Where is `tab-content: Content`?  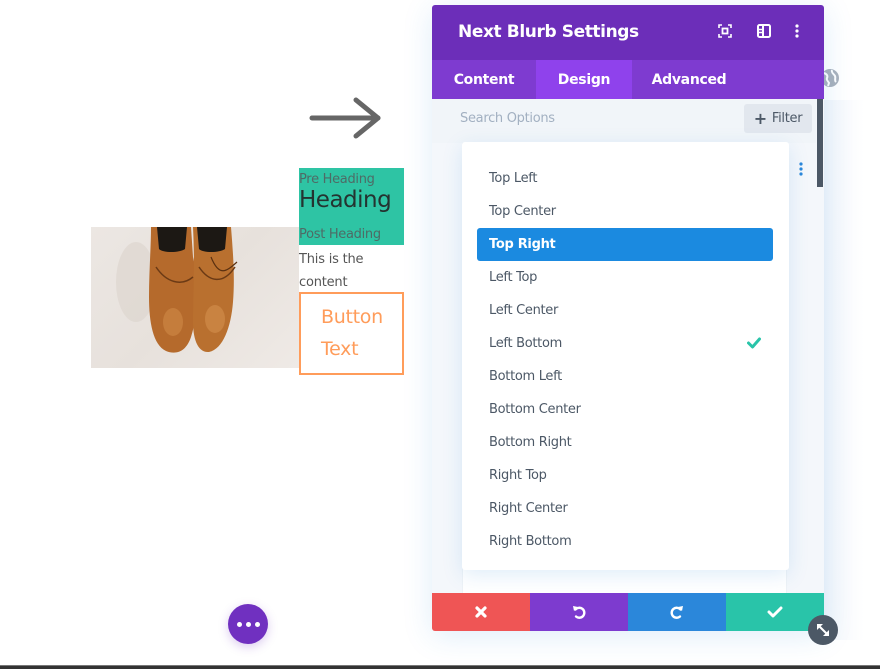
tab-content: Content is located at coordinates (484, 79).